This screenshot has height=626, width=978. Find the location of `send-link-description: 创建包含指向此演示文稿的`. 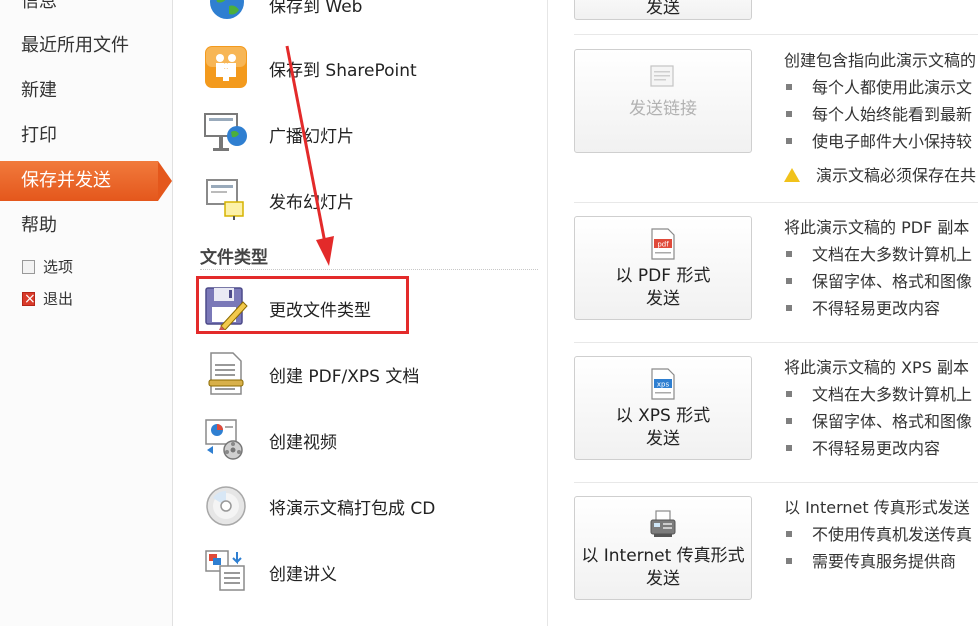

send-link-description: 创建包含指向此演示文稿的 is located at coordinates (880, 60).